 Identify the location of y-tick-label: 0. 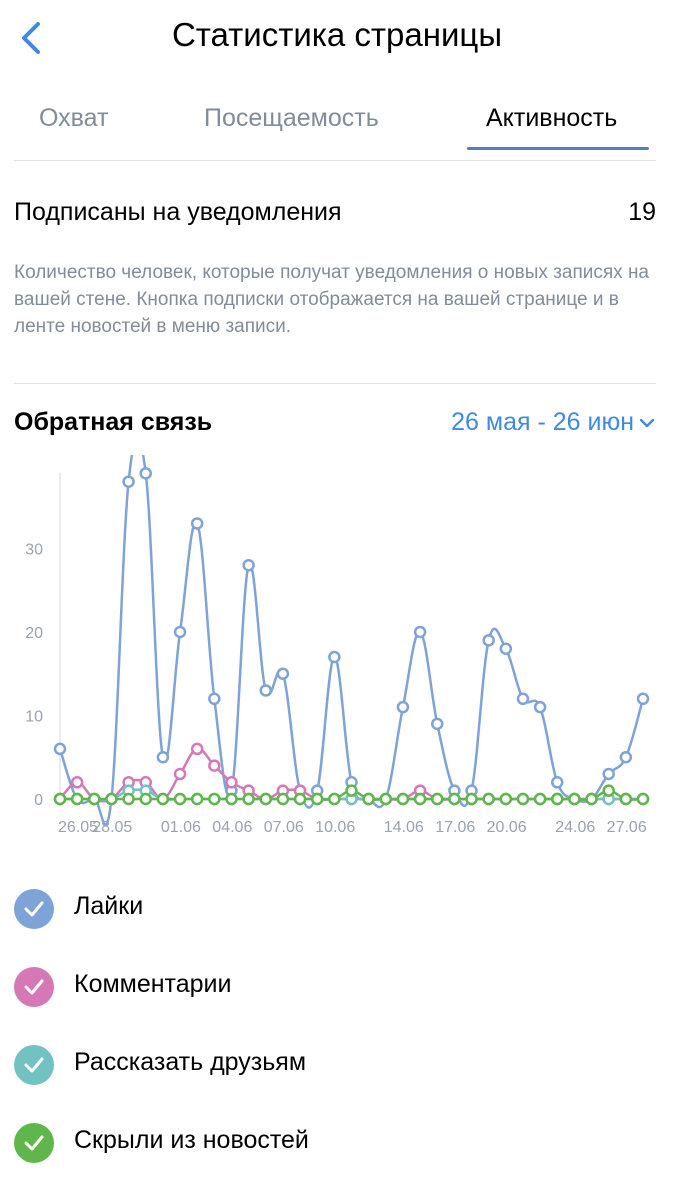
(38, 800).